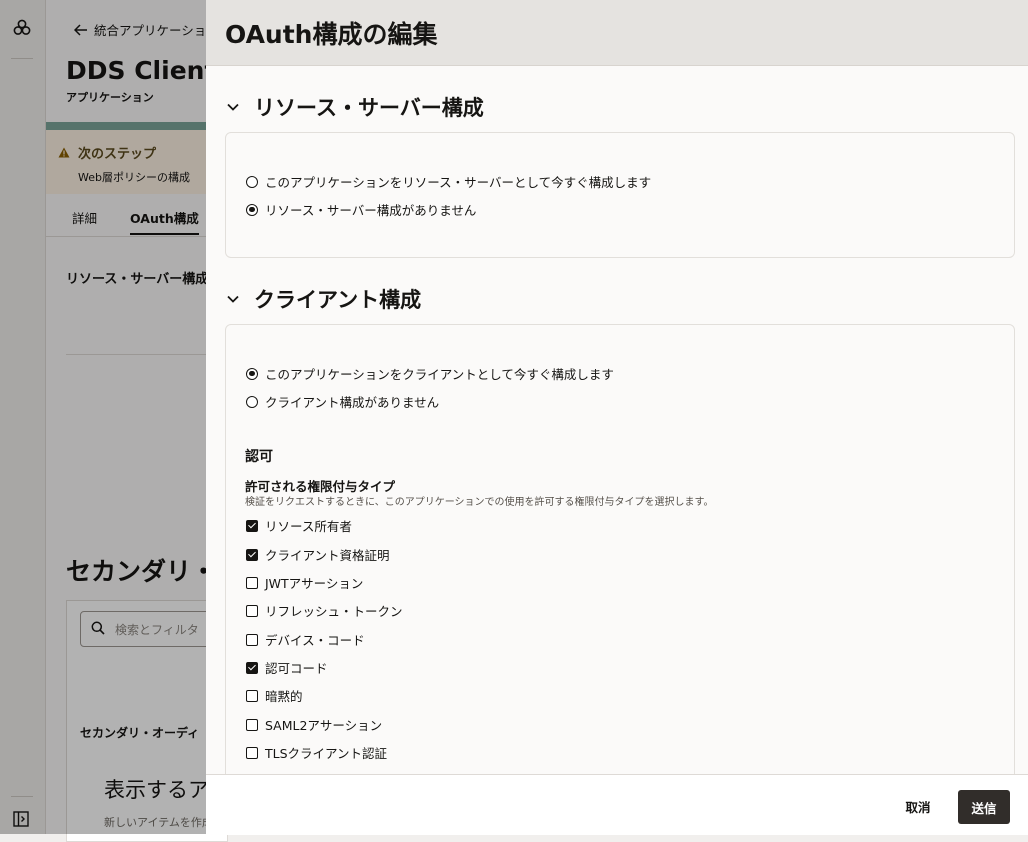 This screenshot has width=1028, height=842. What do you see at coordinates (259, 457) in the screenshot?
I see `authorization-heading: 認可` at bounding box center [259, 457].